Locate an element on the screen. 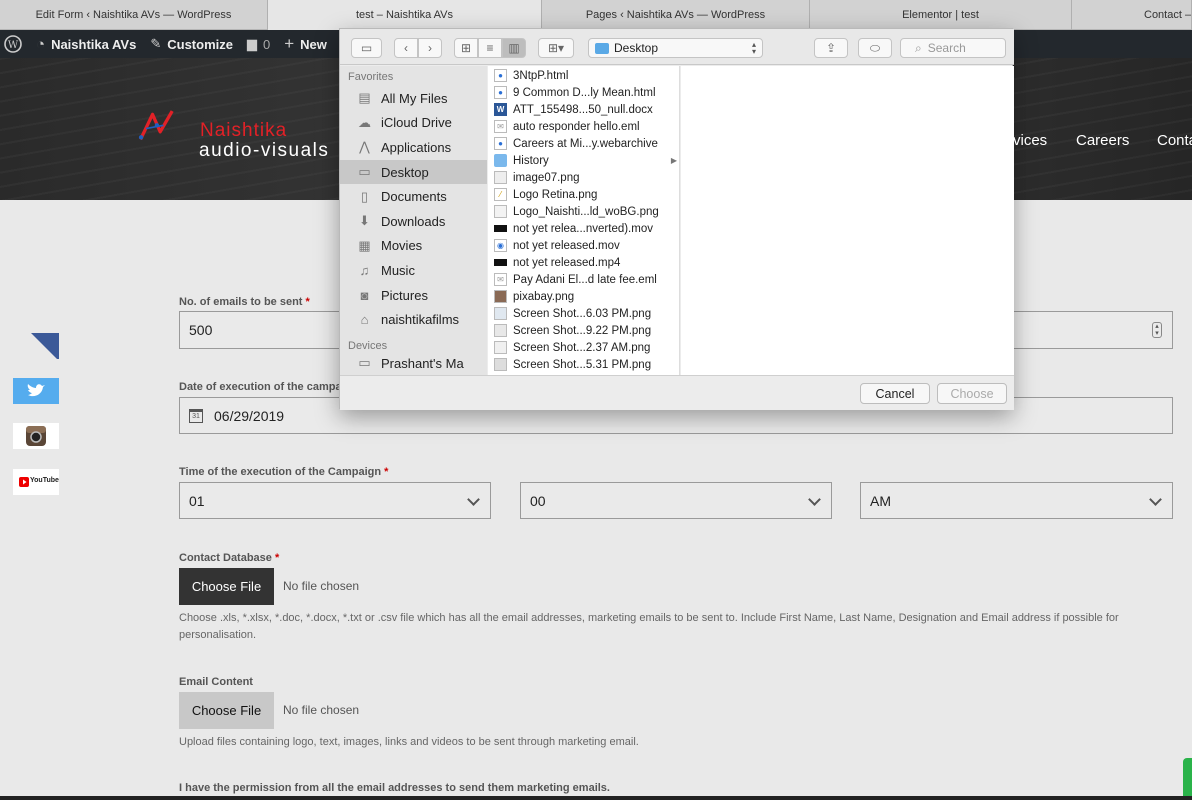 This screenshot has height=800, width=1192. list-view-icon: ≡ is located at coordinates (490, 48).